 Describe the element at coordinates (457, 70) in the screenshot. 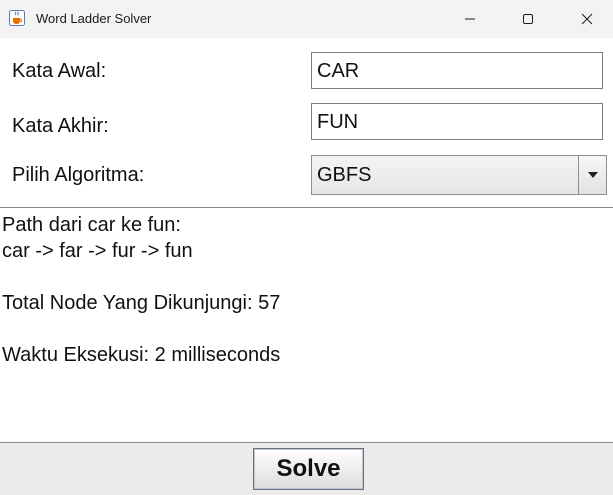

I see `start-word-field: CAR` at that location.